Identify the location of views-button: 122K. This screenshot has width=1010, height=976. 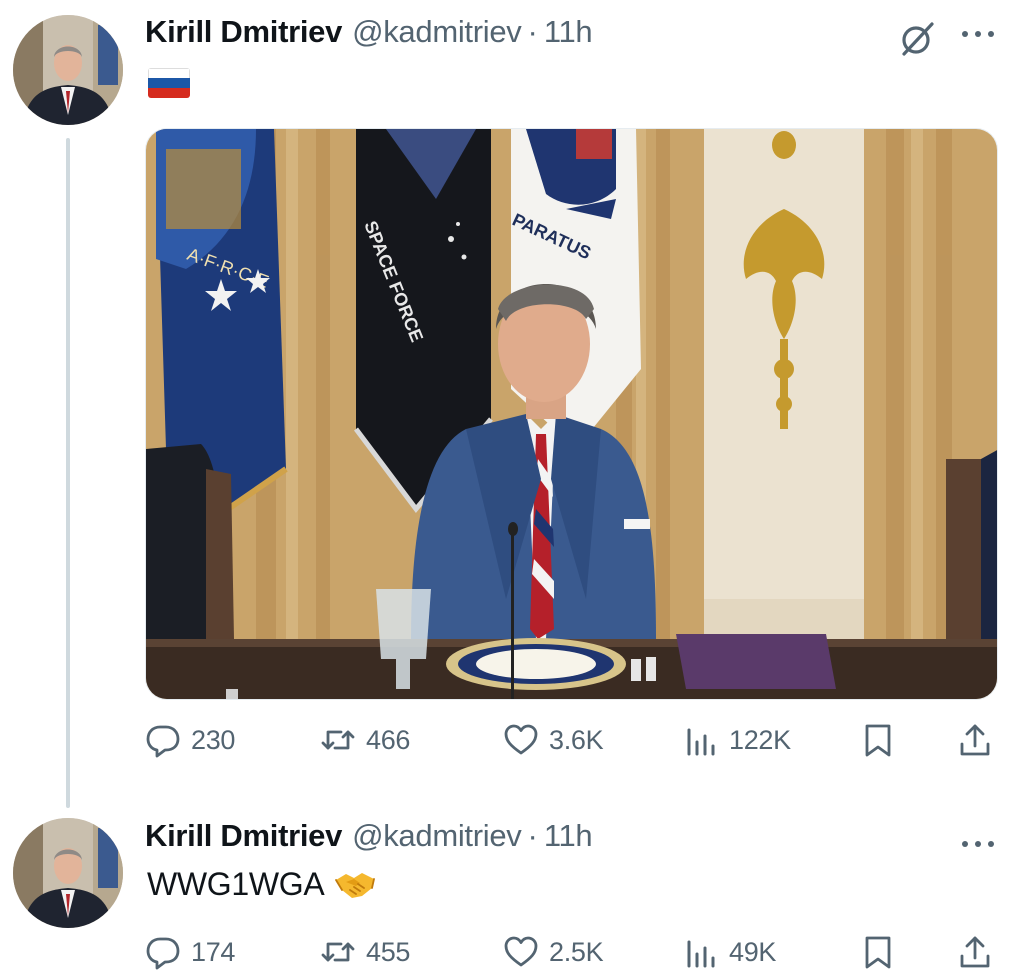
(737, 740).